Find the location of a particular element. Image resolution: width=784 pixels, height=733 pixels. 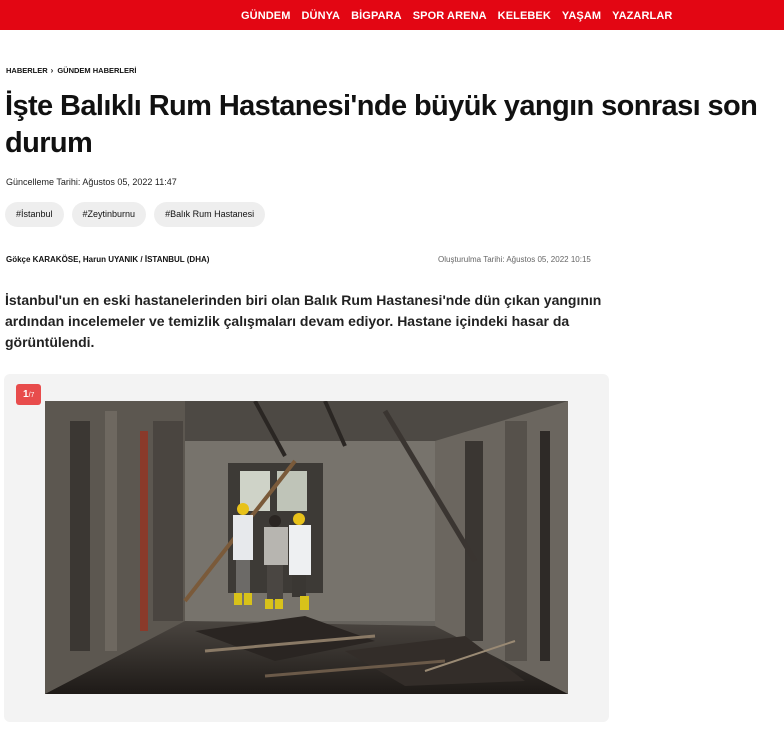

nav-link-yasam: YAŞAM is located at coordinates (581, 16).